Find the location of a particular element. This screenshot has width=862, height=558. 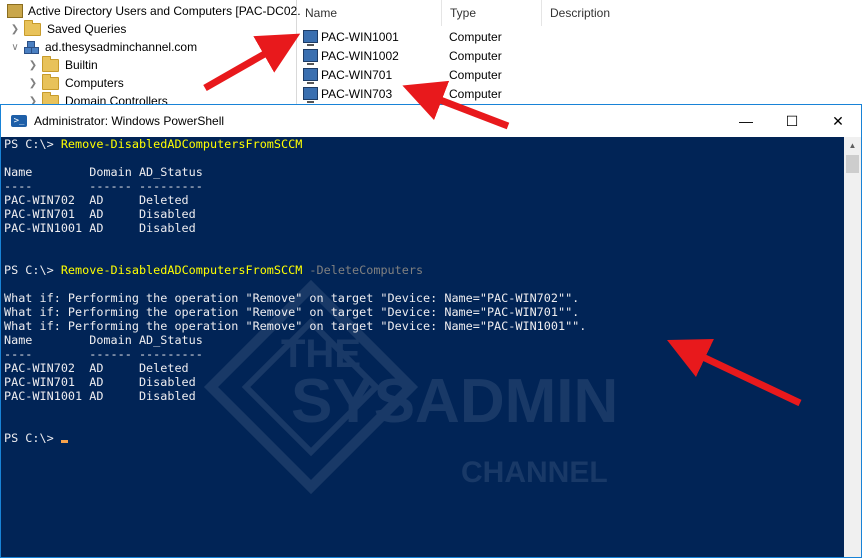

scroll-thumb is located at coordinates (852, 164).